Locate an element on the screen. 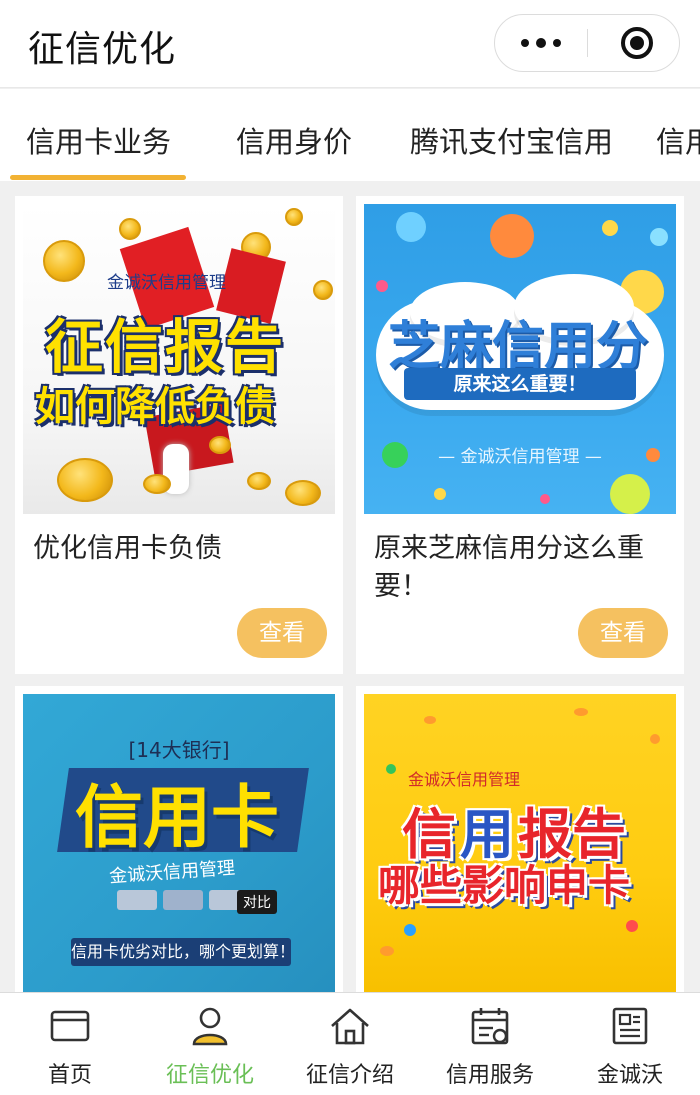 The width and height of the screenshot is (700, 1095). nav-label: 金诚沃 is located at coordinates (629, 1075).